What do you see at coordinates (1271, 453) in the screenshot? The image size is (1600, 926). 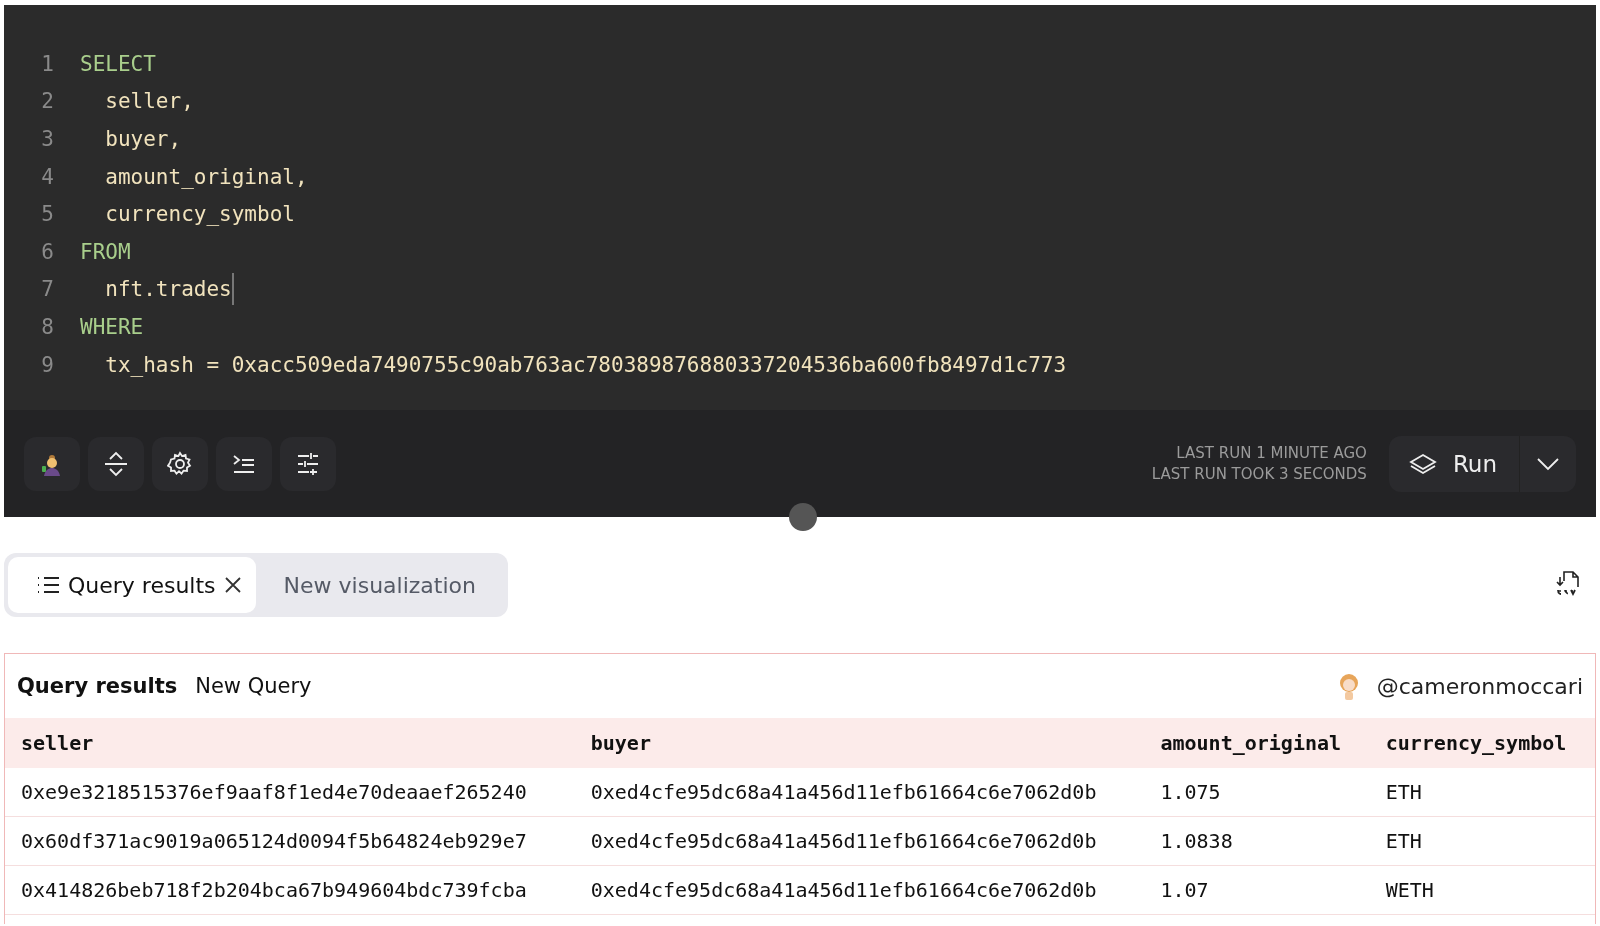 I see `last-run-text: LAST RUN 1 MINUTE AGO` at bounding box center [1271, 453].